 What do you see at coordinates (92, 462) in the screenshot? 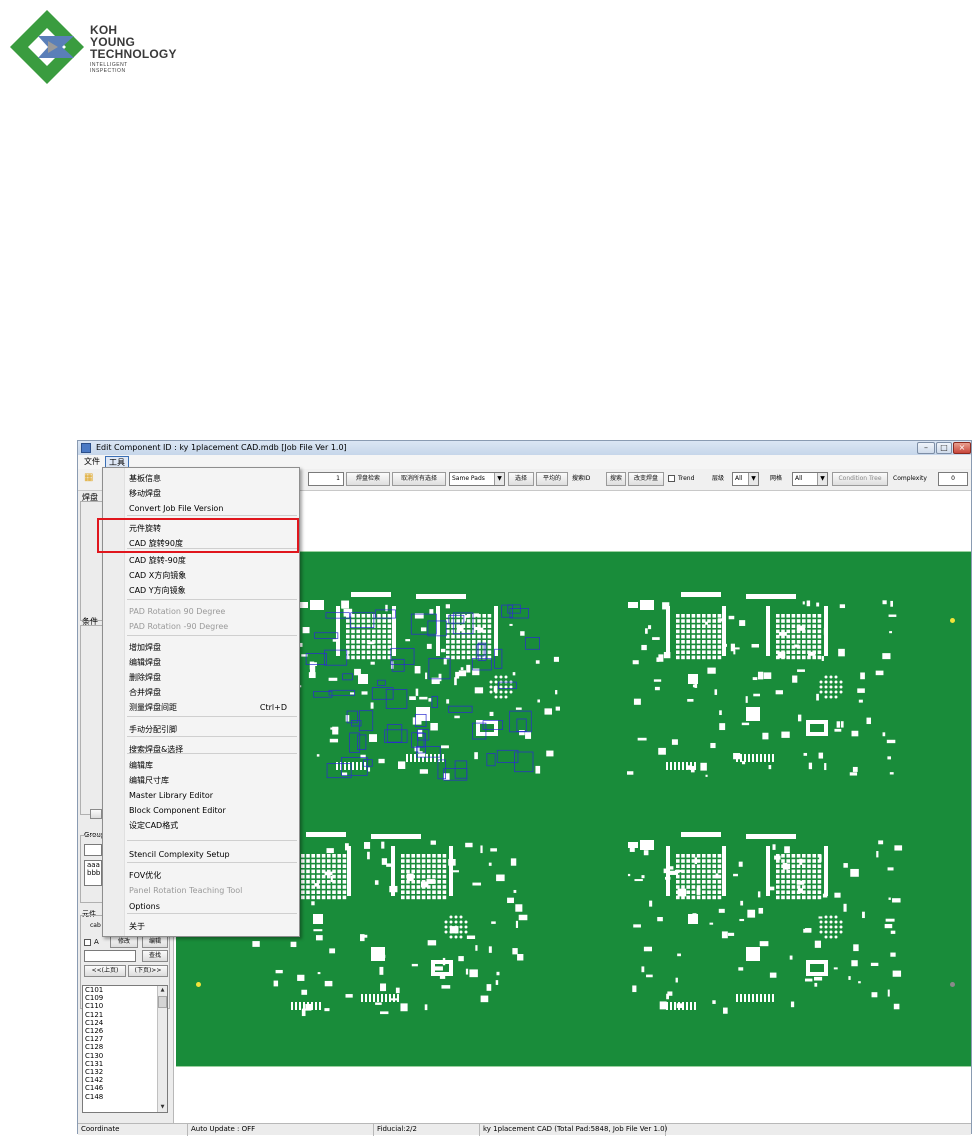
I see `menu-file: 文件` at bounding box center [92, 462].